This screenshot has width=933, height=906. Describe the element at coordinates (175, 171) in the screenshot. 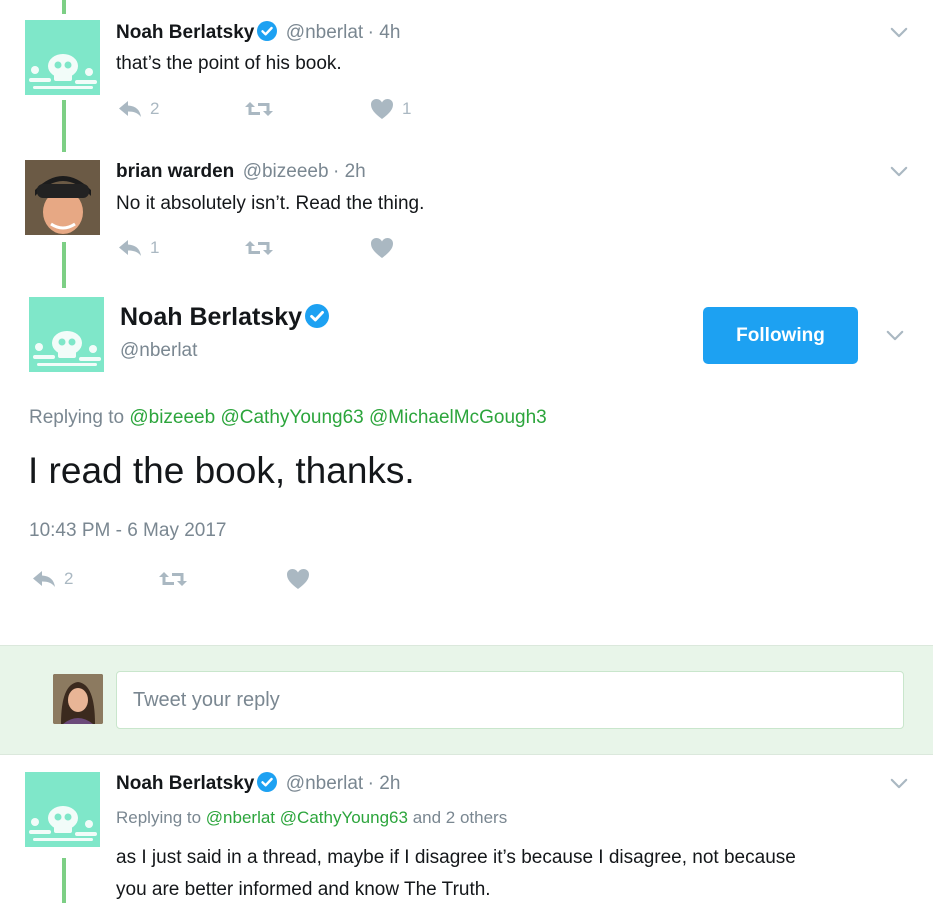

I see `user-name: brian warden` at that location.